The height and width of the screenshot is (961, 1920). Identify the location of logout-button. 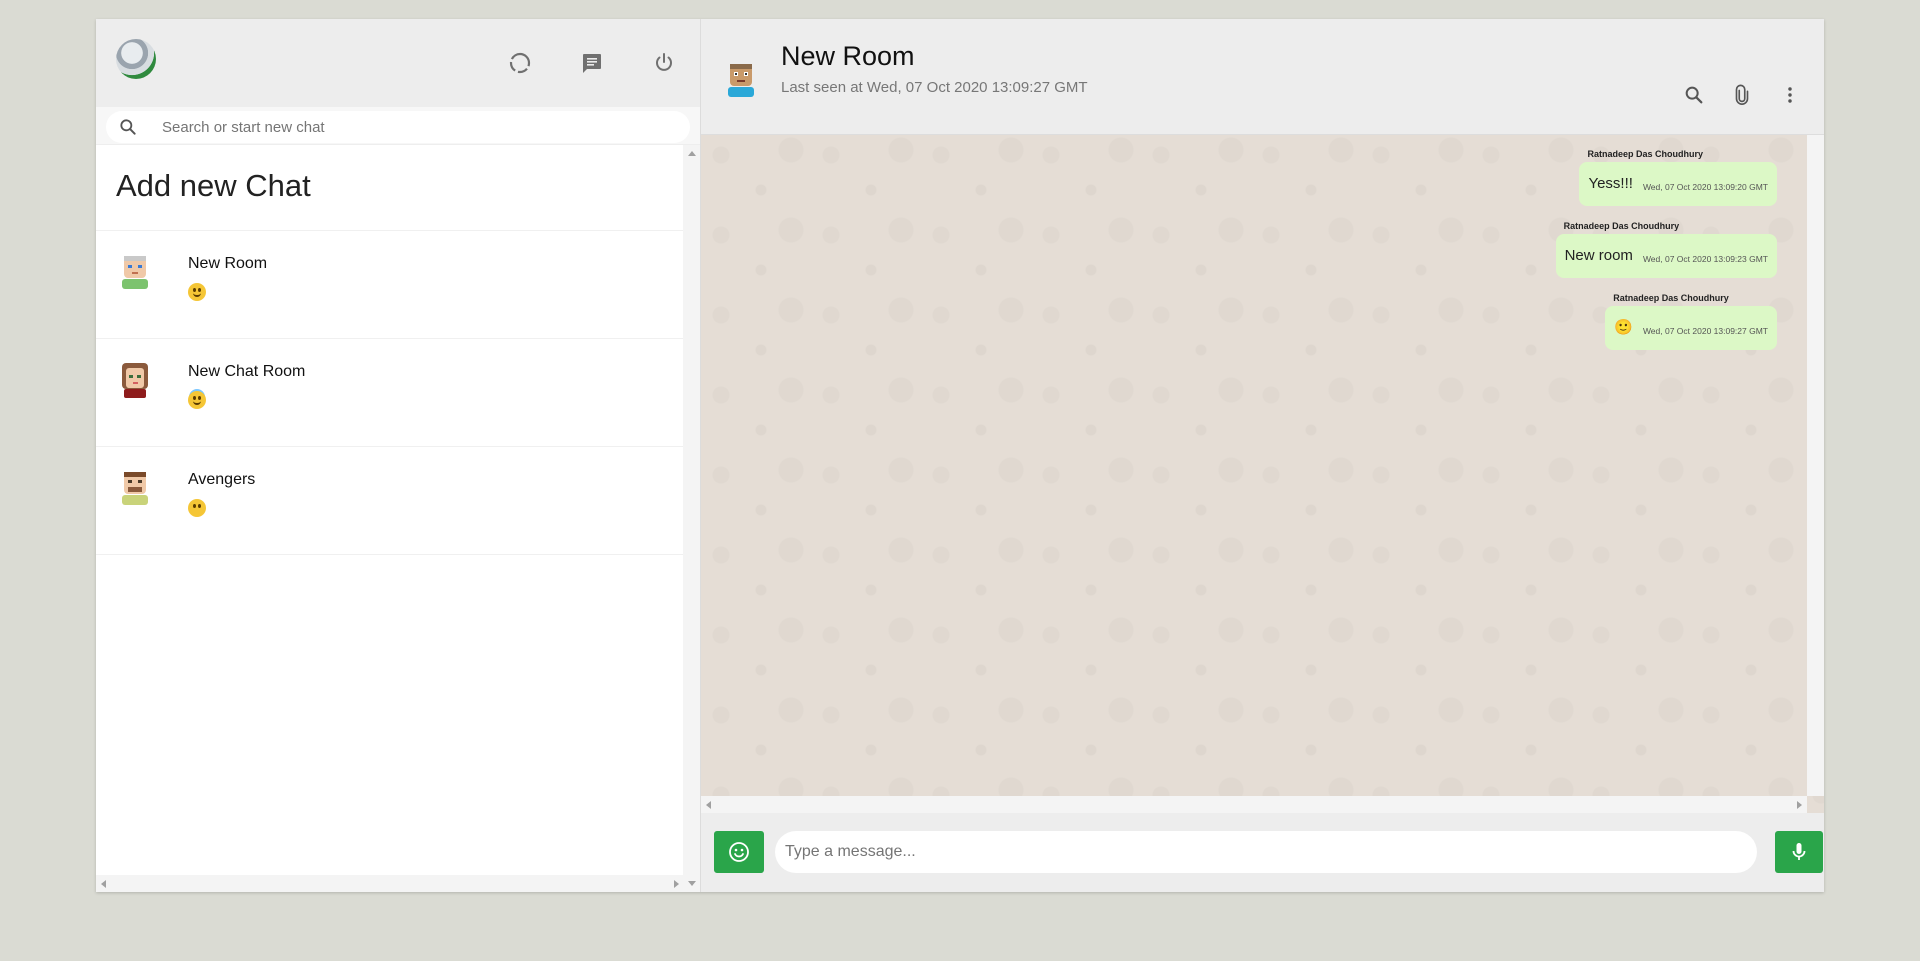
(664, 63).